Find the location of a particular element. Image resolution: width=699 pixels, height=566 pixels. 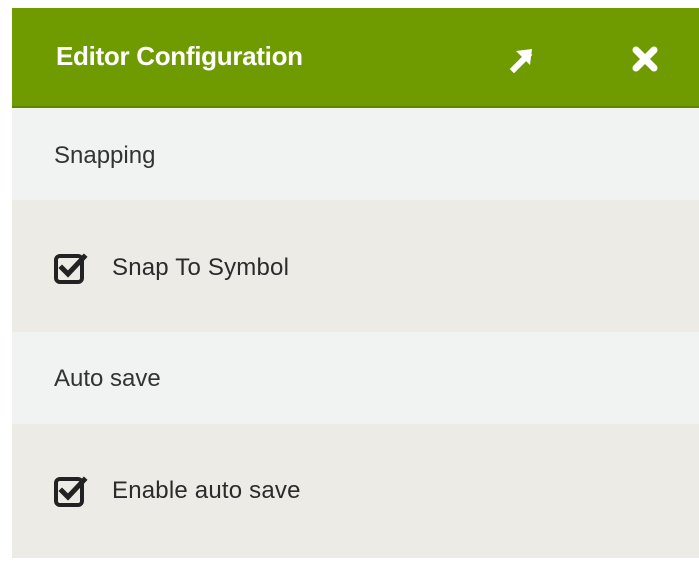

close-button is located at coordinates (645, 59).